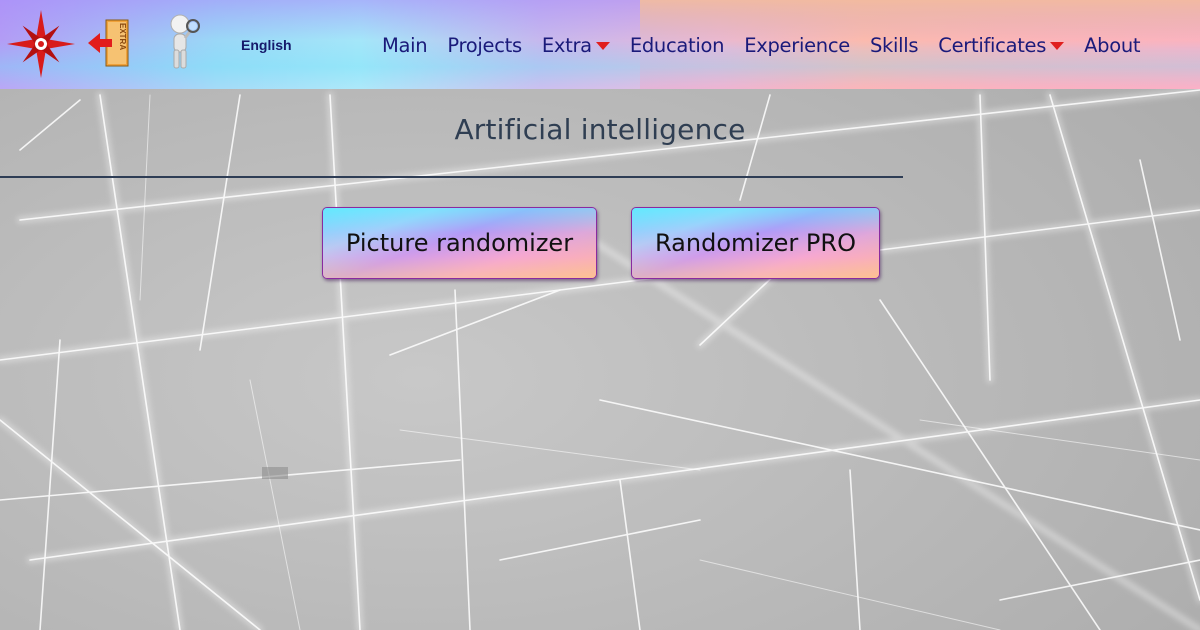 The width and height of the screenshot is (1200, 630). I want to click on nav-item-main: Main, so click(405, 45).